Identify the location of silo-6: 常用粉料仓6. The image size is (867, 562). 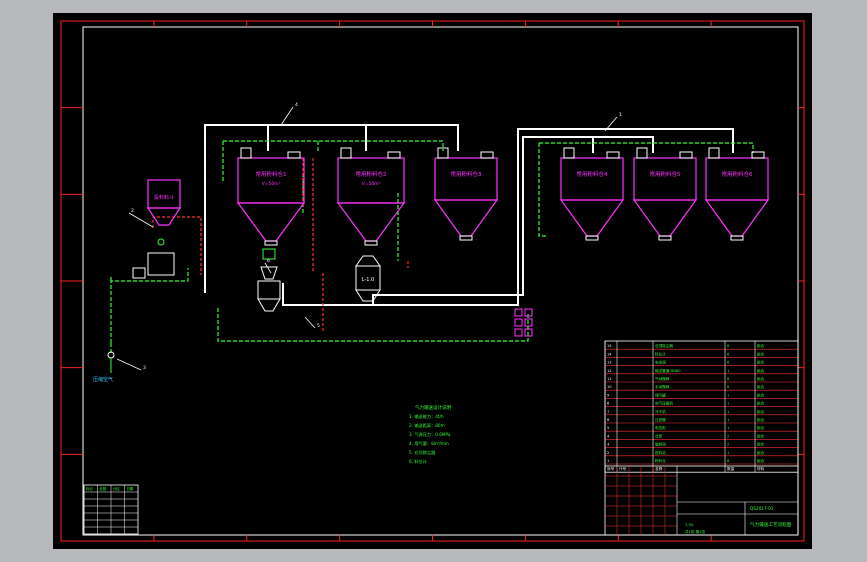
(737, 194).